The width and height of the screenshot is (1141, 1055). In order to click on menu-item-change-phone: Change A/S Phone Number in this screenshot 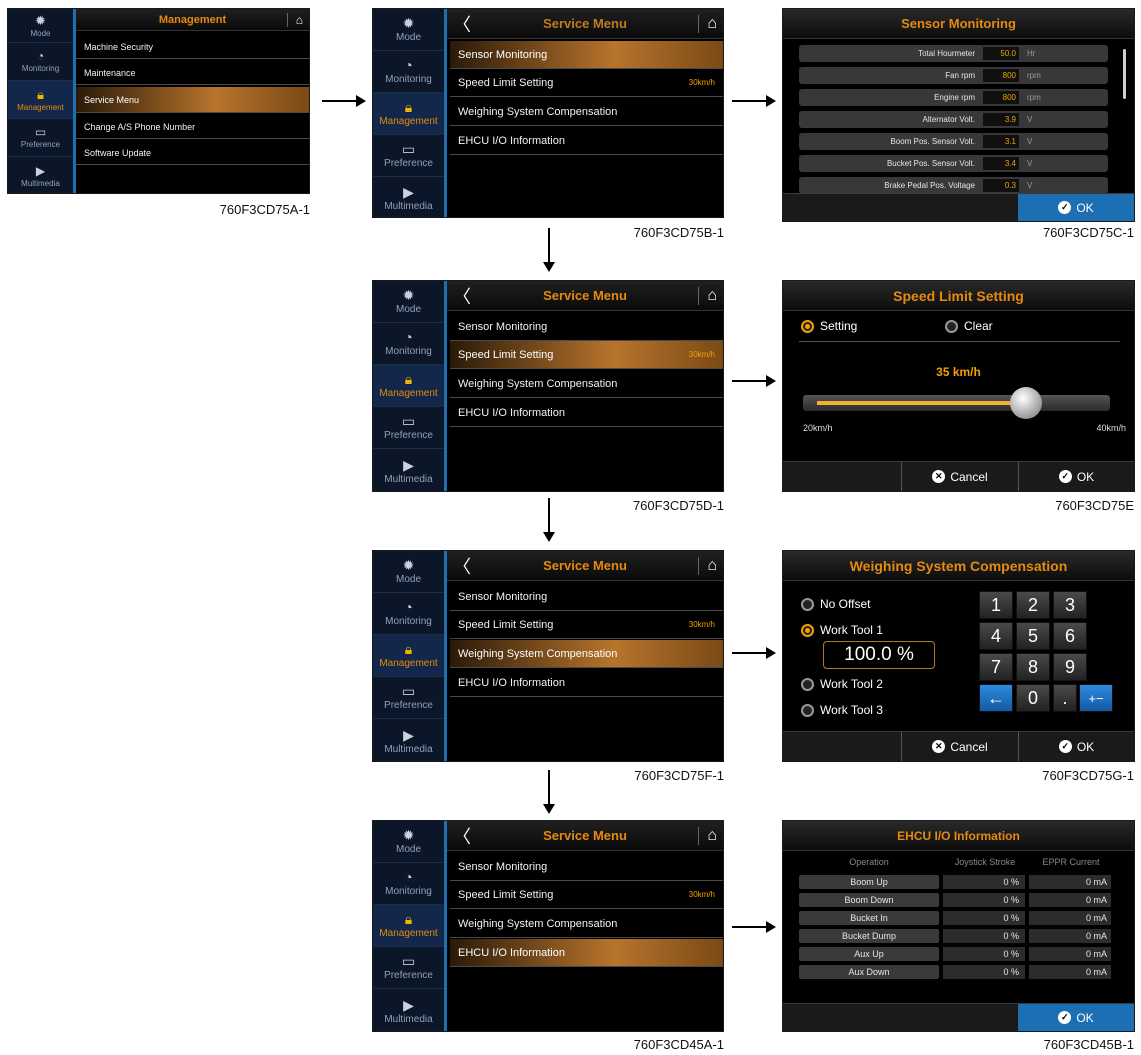, I will do `click(192, 127)`.